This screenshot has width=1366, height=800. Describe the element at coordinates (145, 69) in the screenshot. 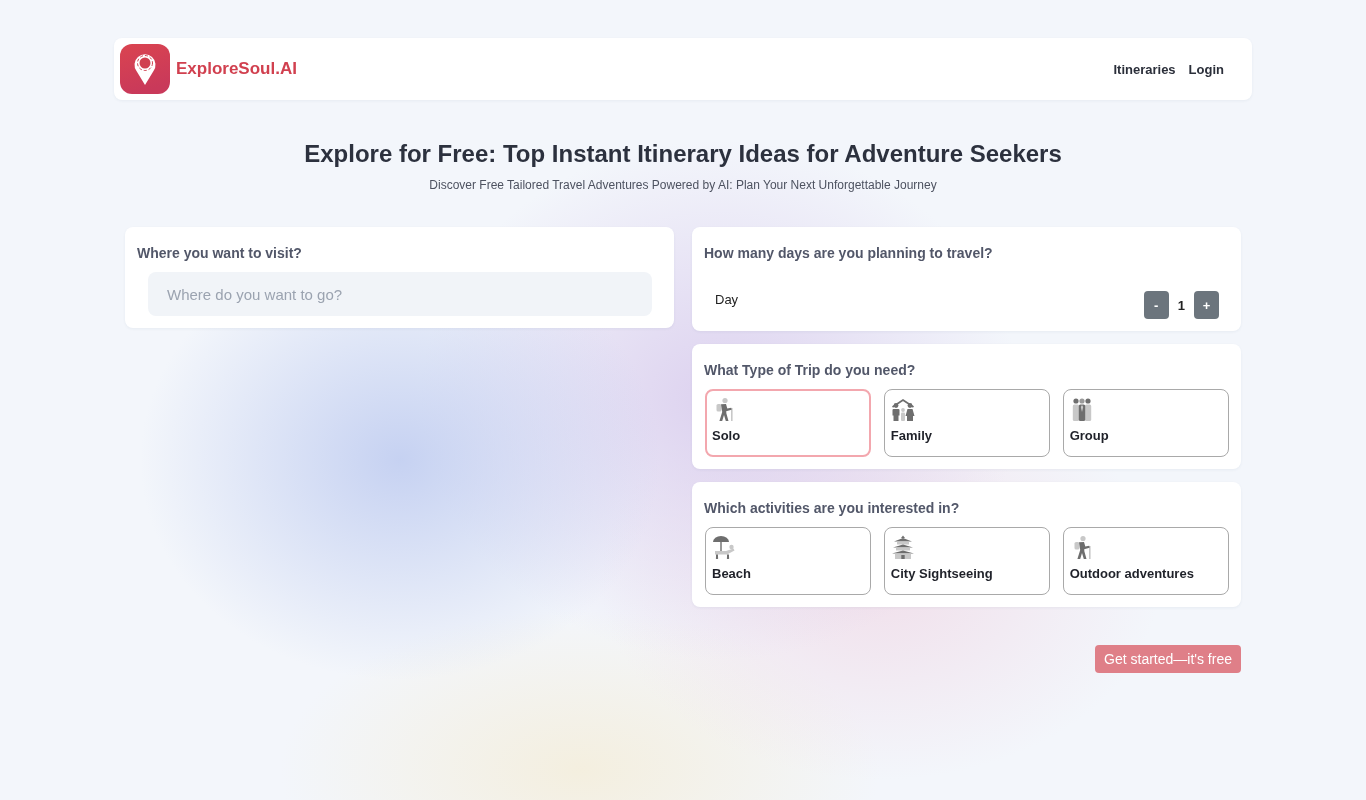

I see `map-pin-logo-icon` at that location.